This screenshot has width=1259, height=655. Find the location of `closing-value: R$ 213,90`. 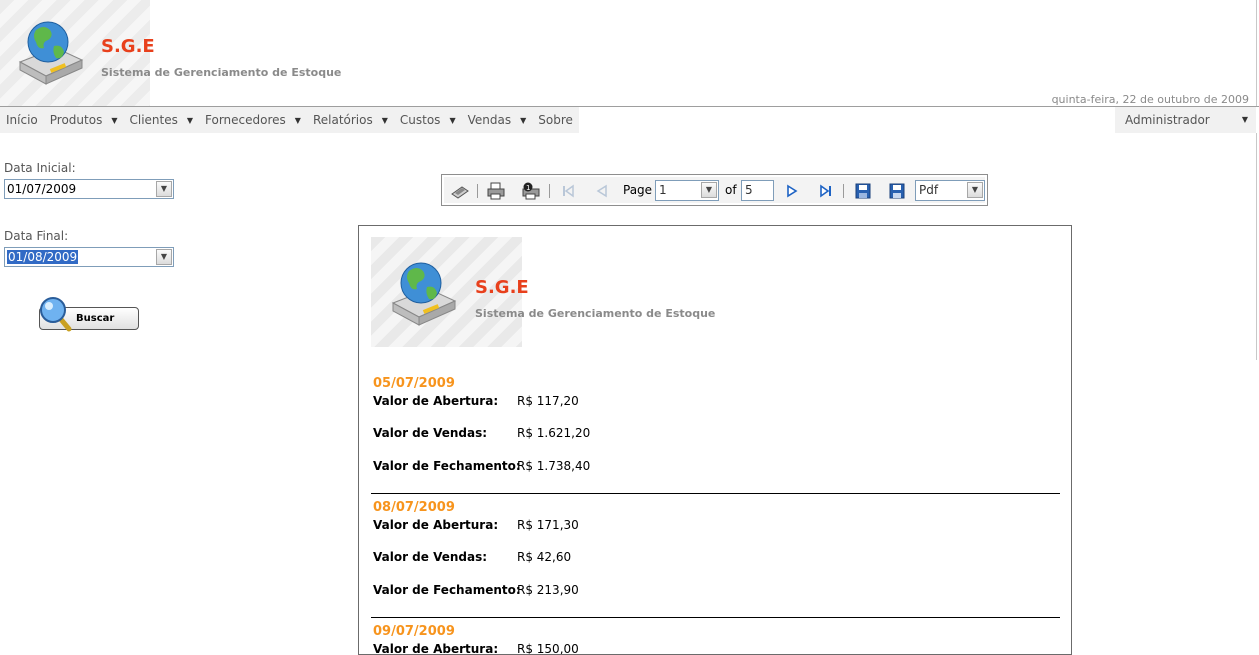

closing-value: R$ 213,90 is located at coordinates (548, 590).